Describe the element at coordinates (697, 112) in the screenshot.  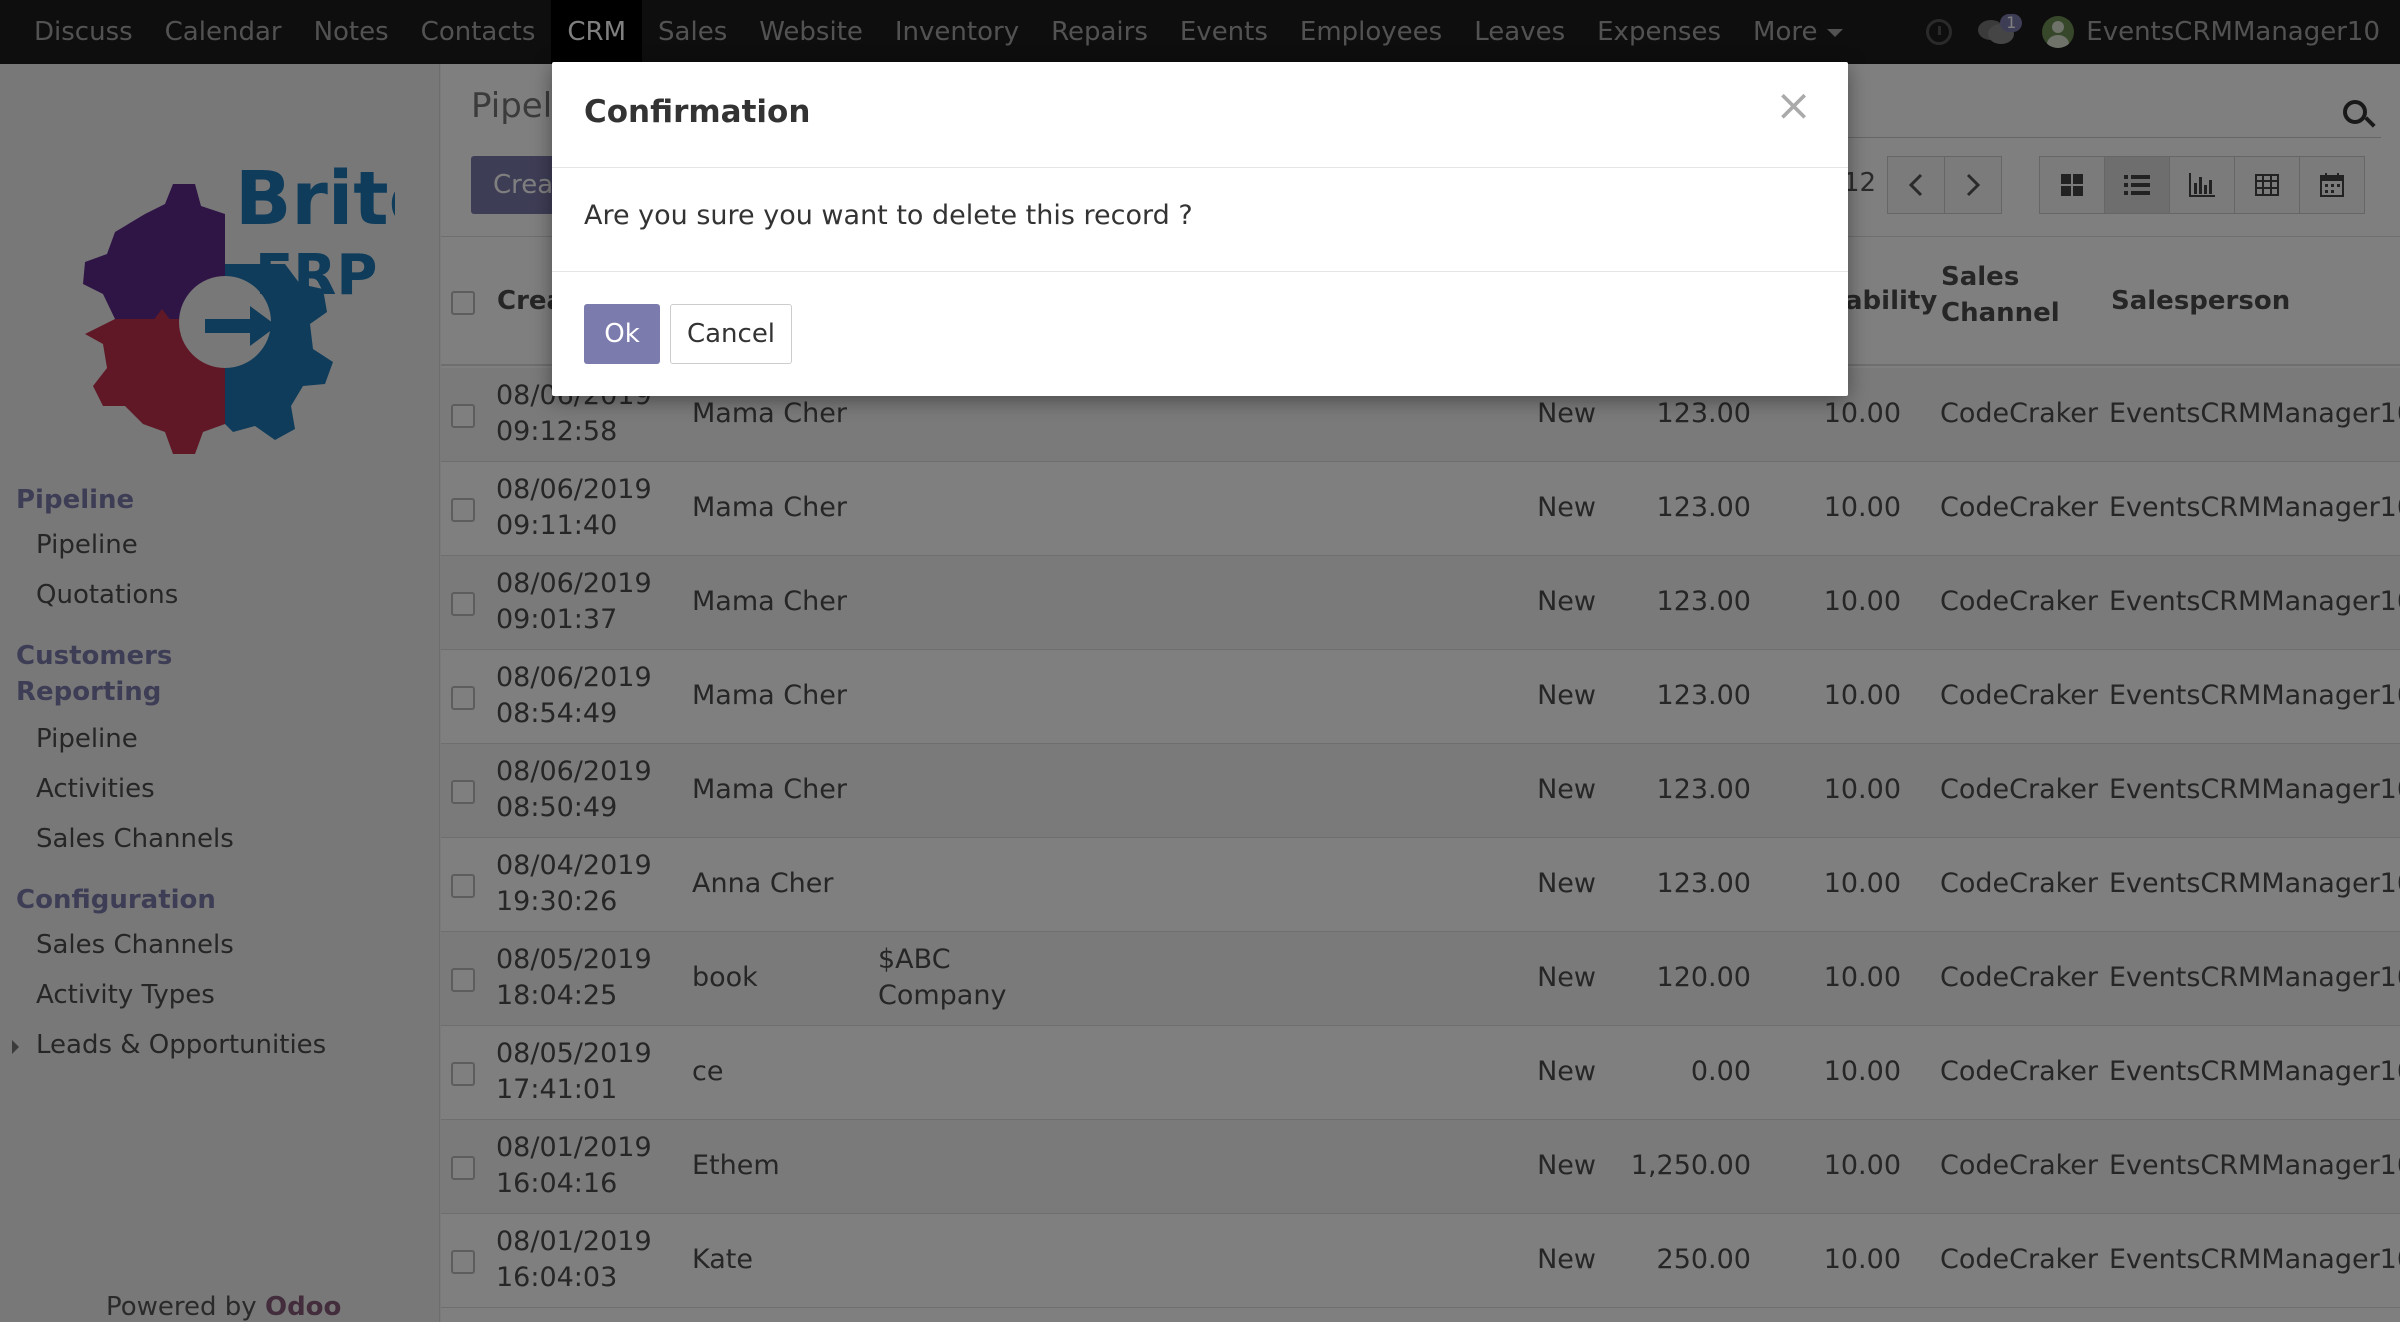
I see `dialog-title: Confirmation` at that location.